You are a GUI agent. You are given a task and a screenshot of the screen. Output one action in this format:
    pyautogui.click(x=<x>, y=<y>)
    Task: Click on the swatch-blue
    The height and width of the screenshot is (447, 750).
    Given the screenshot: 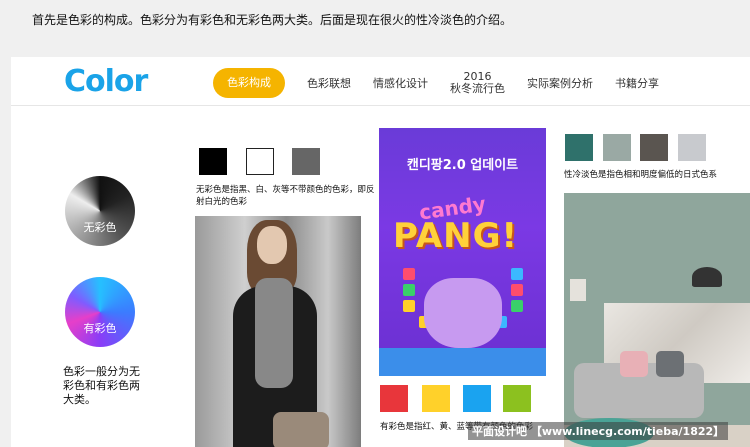 What is the action you would take?
    pyautogui.click(x=477, y=398)
    